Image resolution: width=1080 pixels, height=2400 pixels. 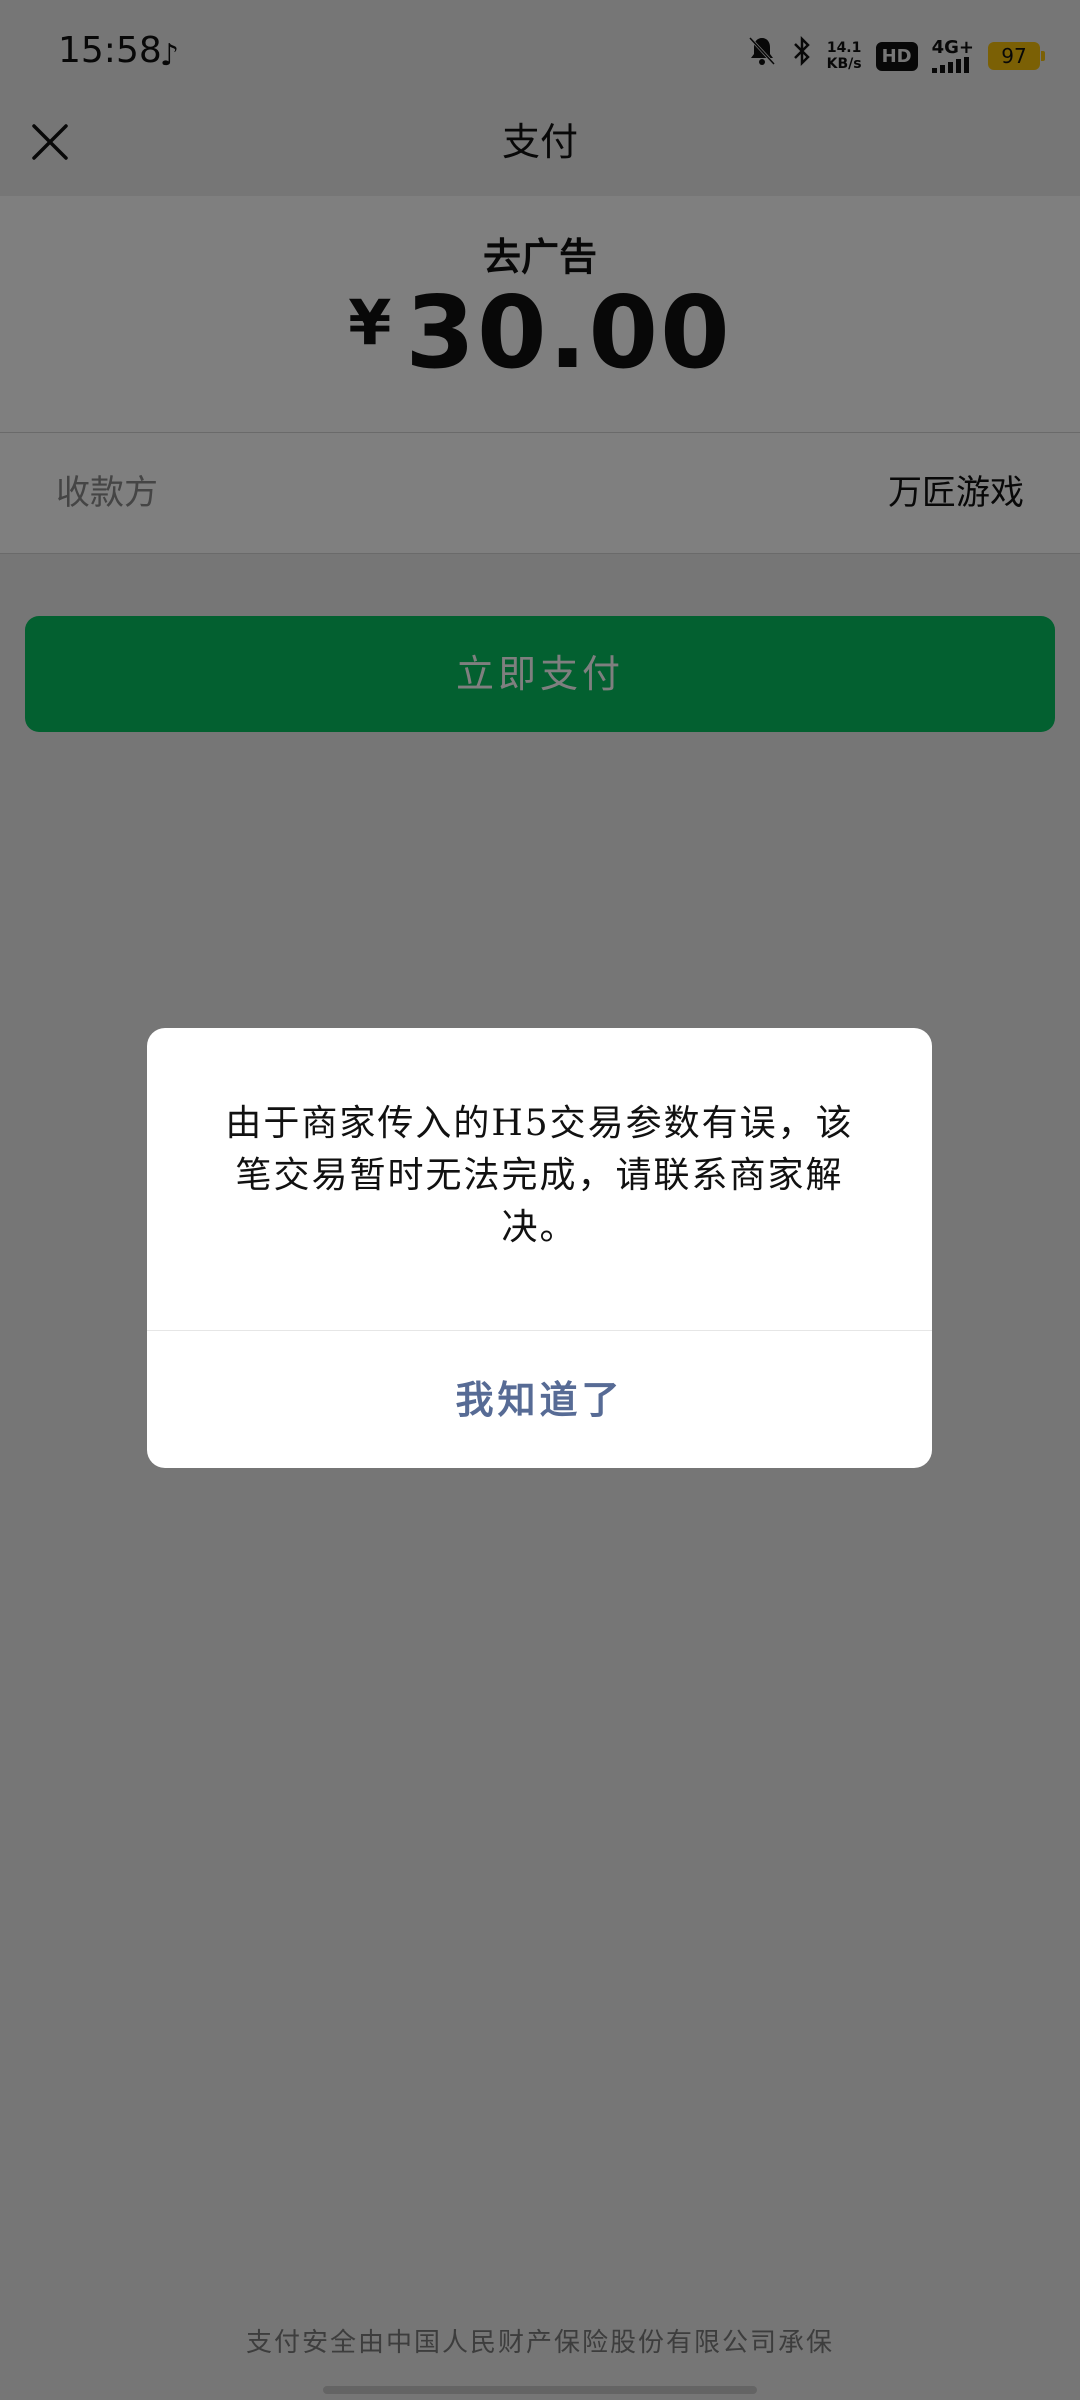 I want to click on error-dialog: 由于商家传入的H5交易参数有误，该笔交易暂时无法完成，请联系商家解决。 我知道了, so click(x=539, y=1248).